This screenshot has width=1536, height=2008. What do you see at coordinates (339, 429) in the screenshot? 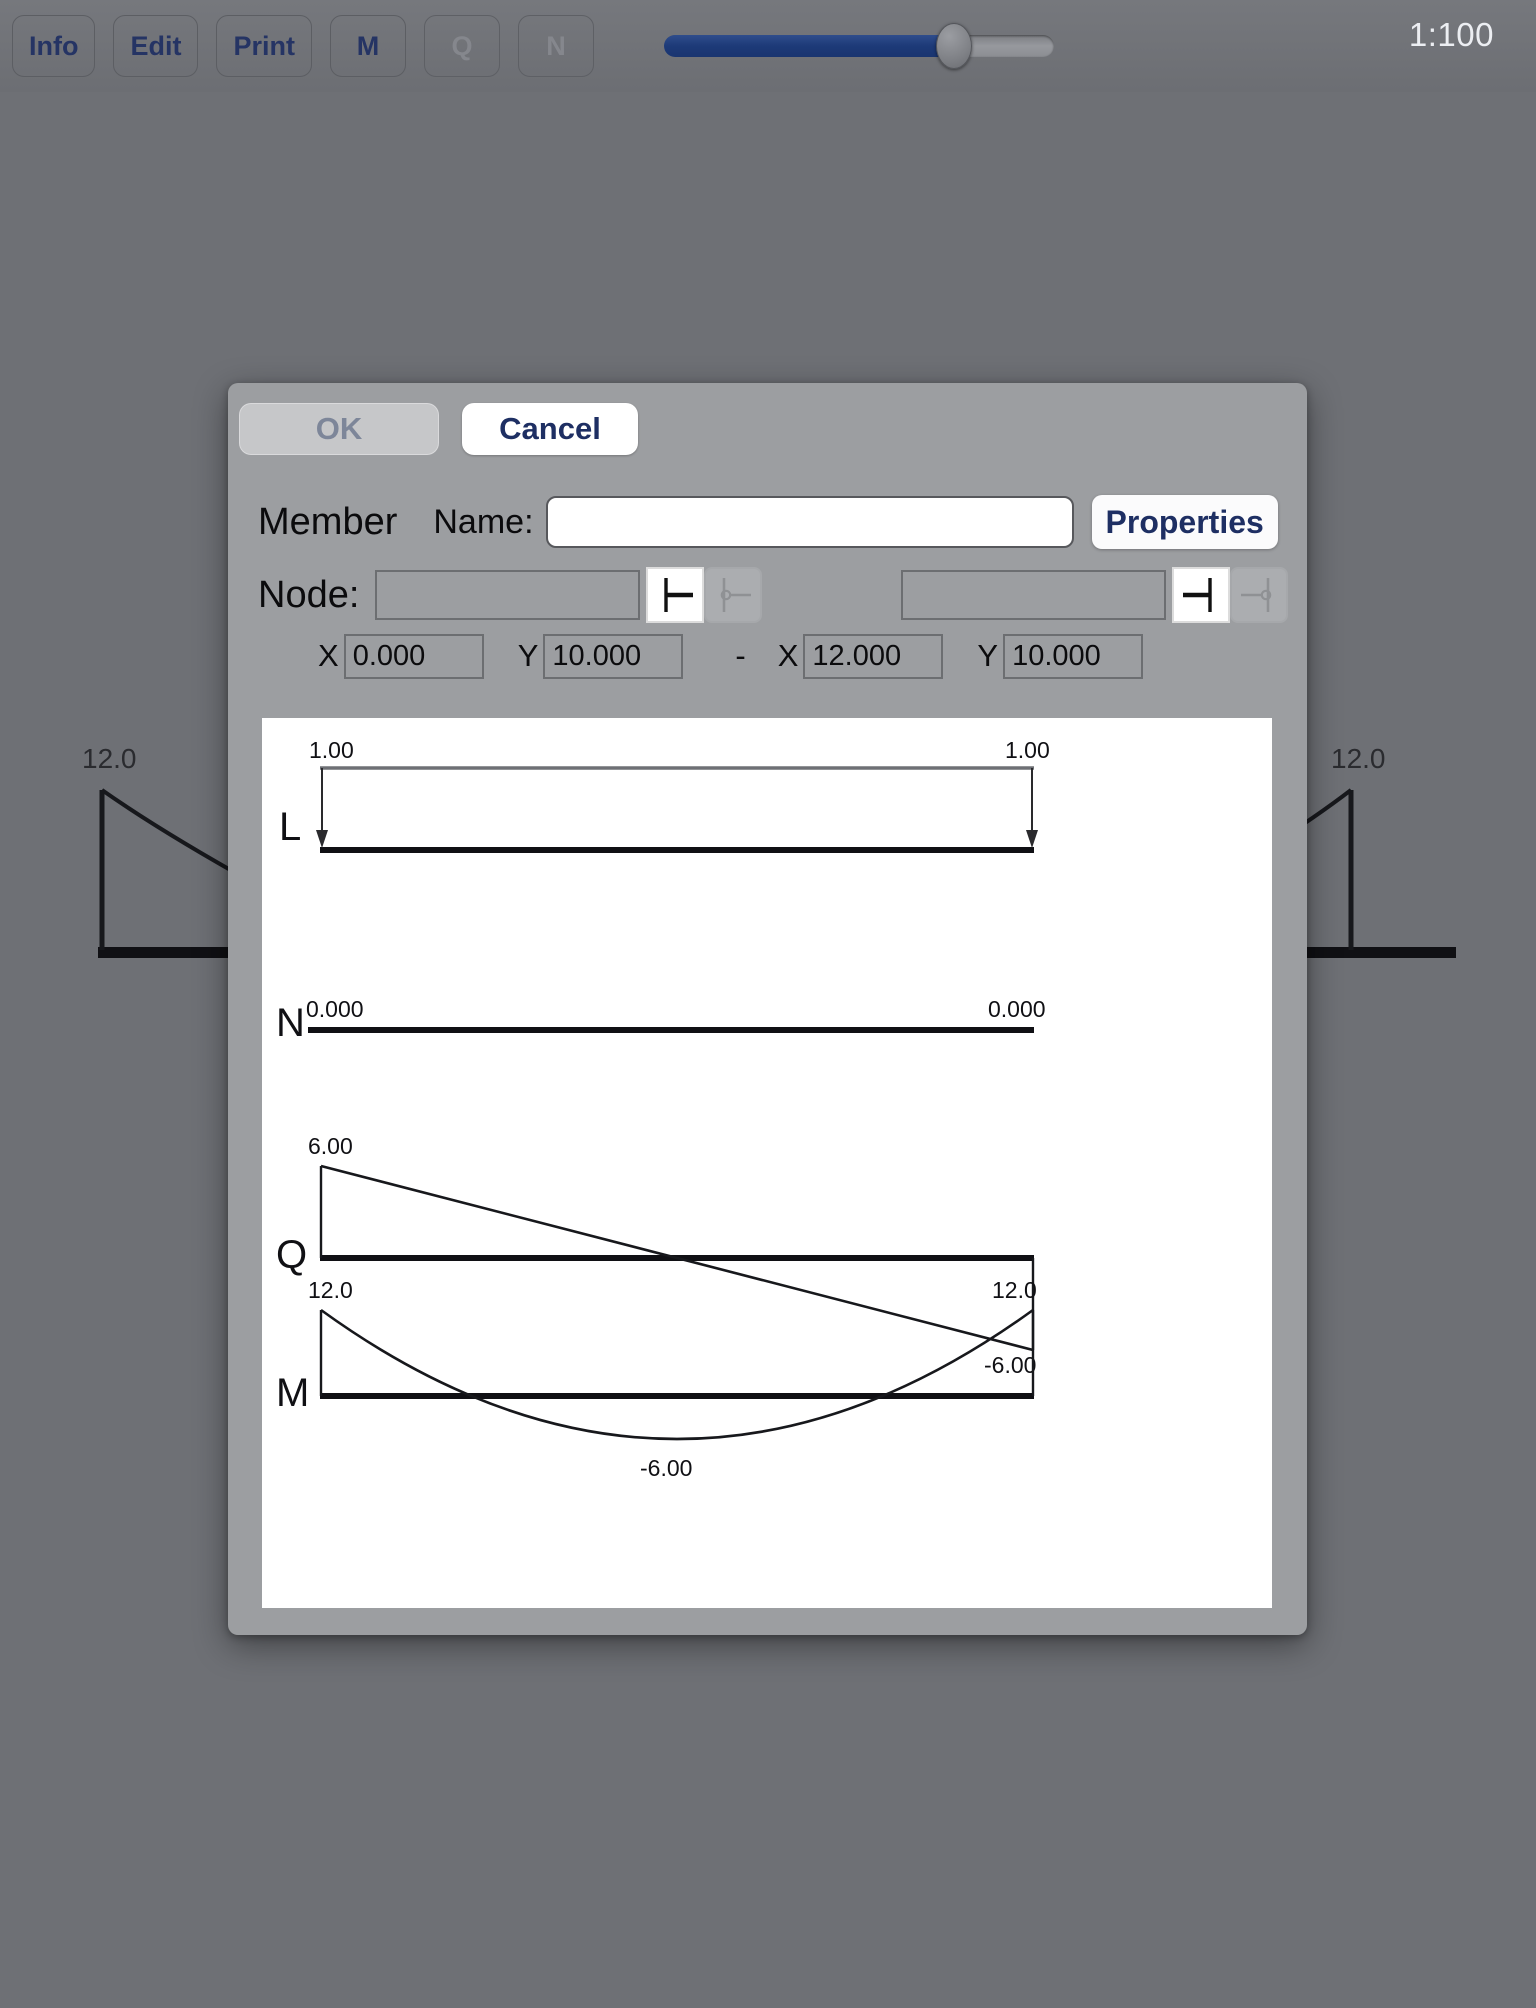
I see `ok-button: OK` at bounding box center [339, 429].